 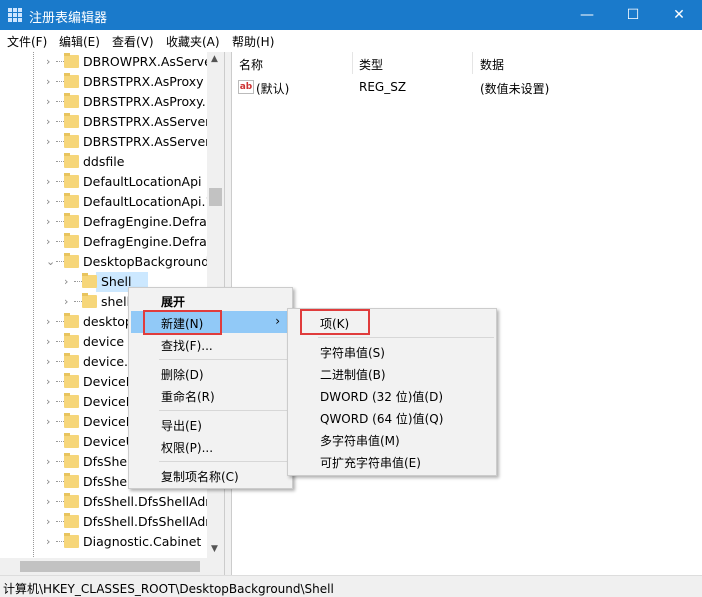 What do you see at coordinates (392, 373) in the screenshot?
I see `submenu-item-binary: 二进制值(B)` at bounding box center [392, 373].